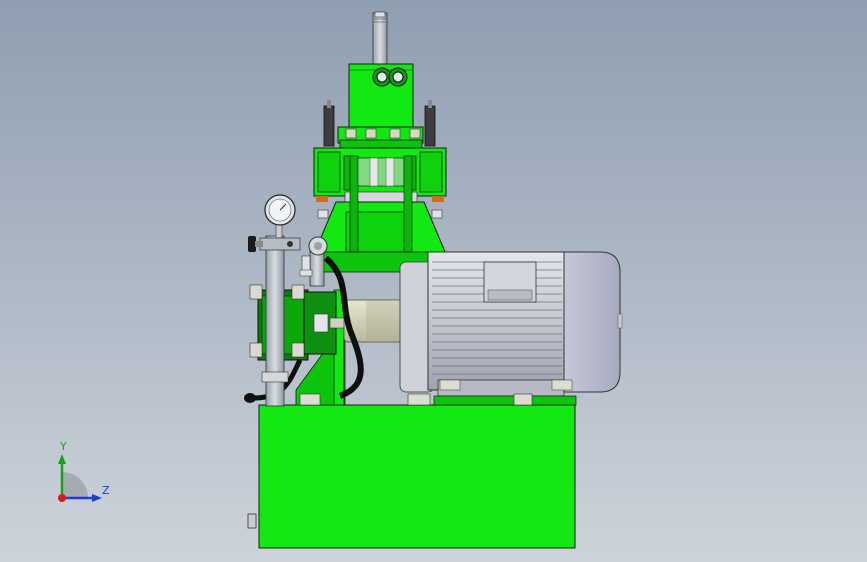  What do you see at coordinates (592, 322) in the screenshot?
I see `motor-fan-cover` at bounding box center [592, 322].